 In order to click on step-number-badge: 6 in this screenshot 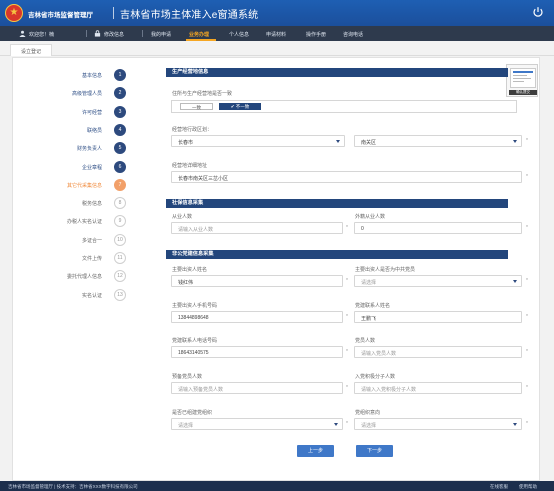, I will do `click(120, 166)`.